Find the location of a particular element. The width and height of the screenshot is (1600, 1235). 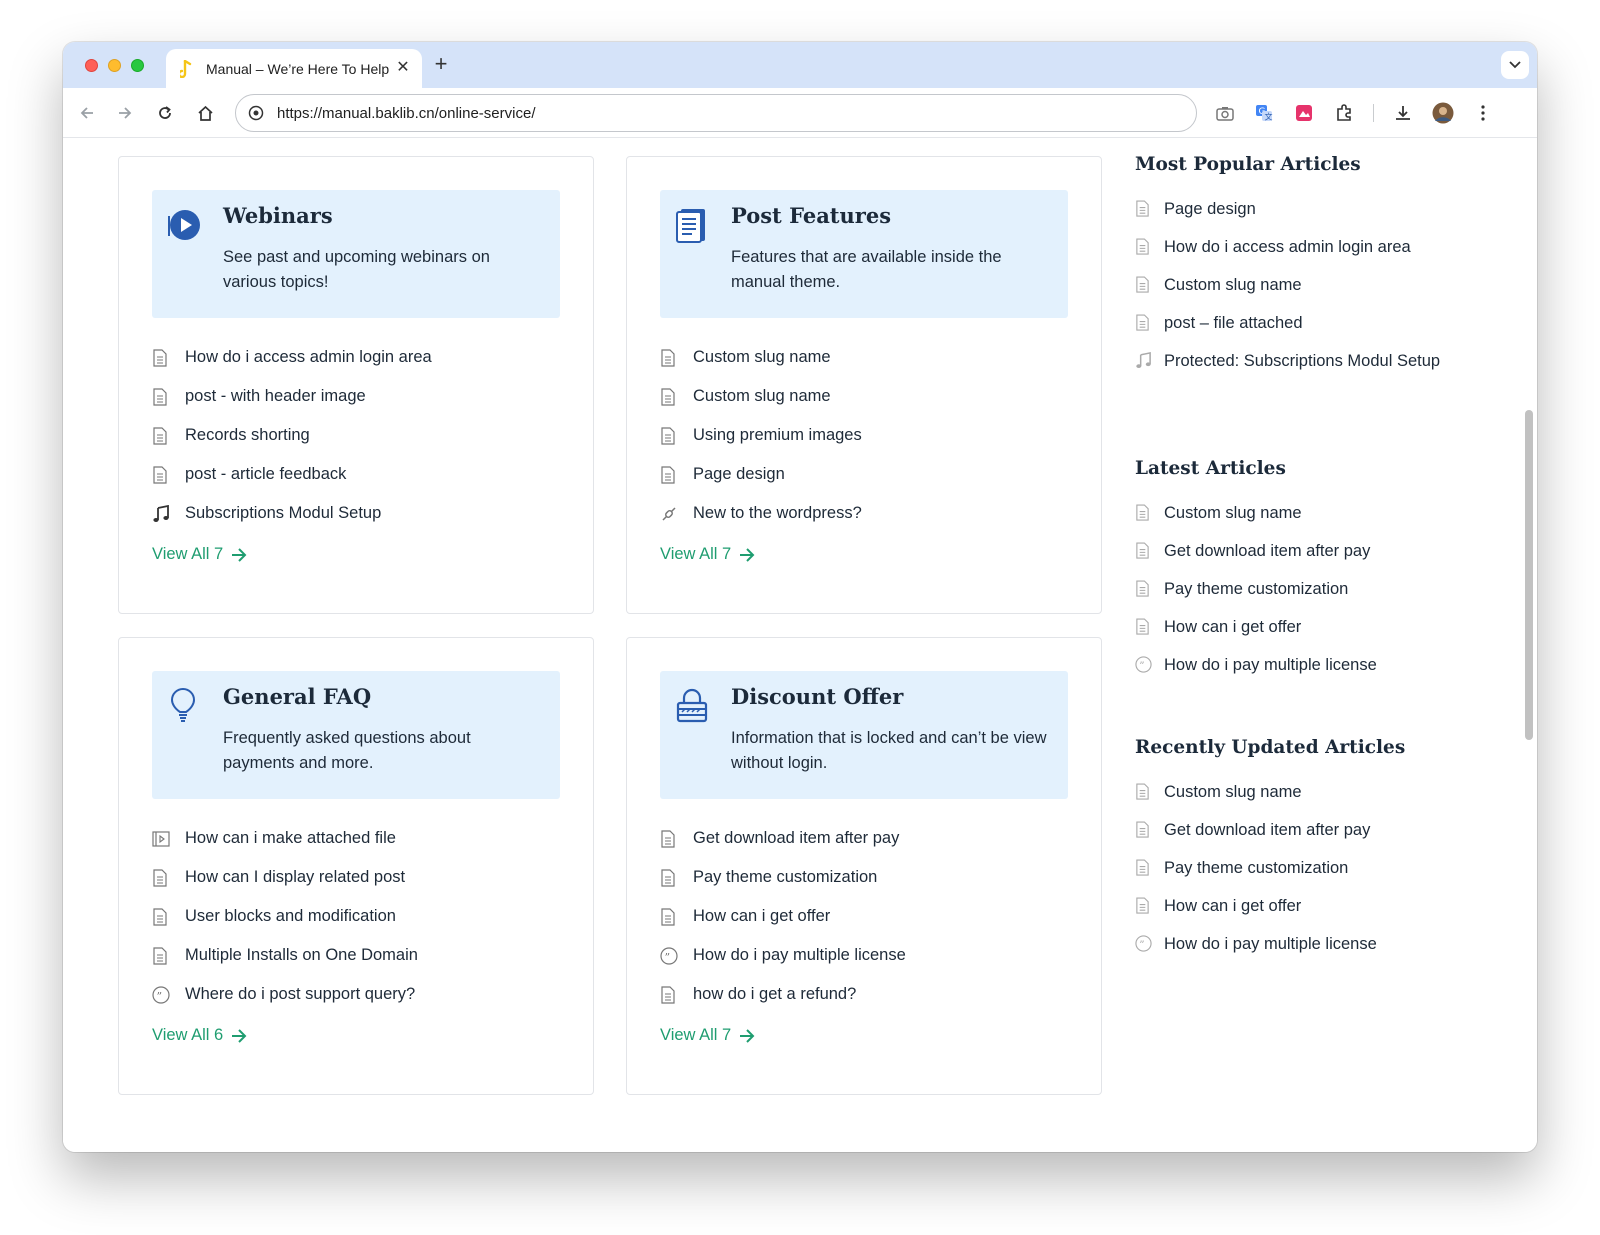

article-link: Get download item after pay is located at coordinates (783, 838).